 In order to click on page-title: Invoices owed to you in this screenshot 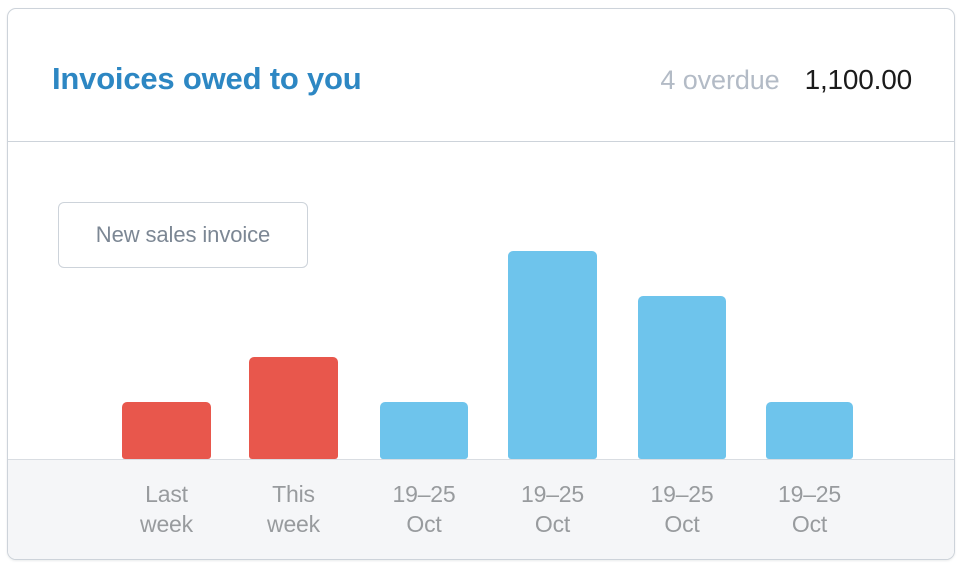, I will do `click(207, 78)`.